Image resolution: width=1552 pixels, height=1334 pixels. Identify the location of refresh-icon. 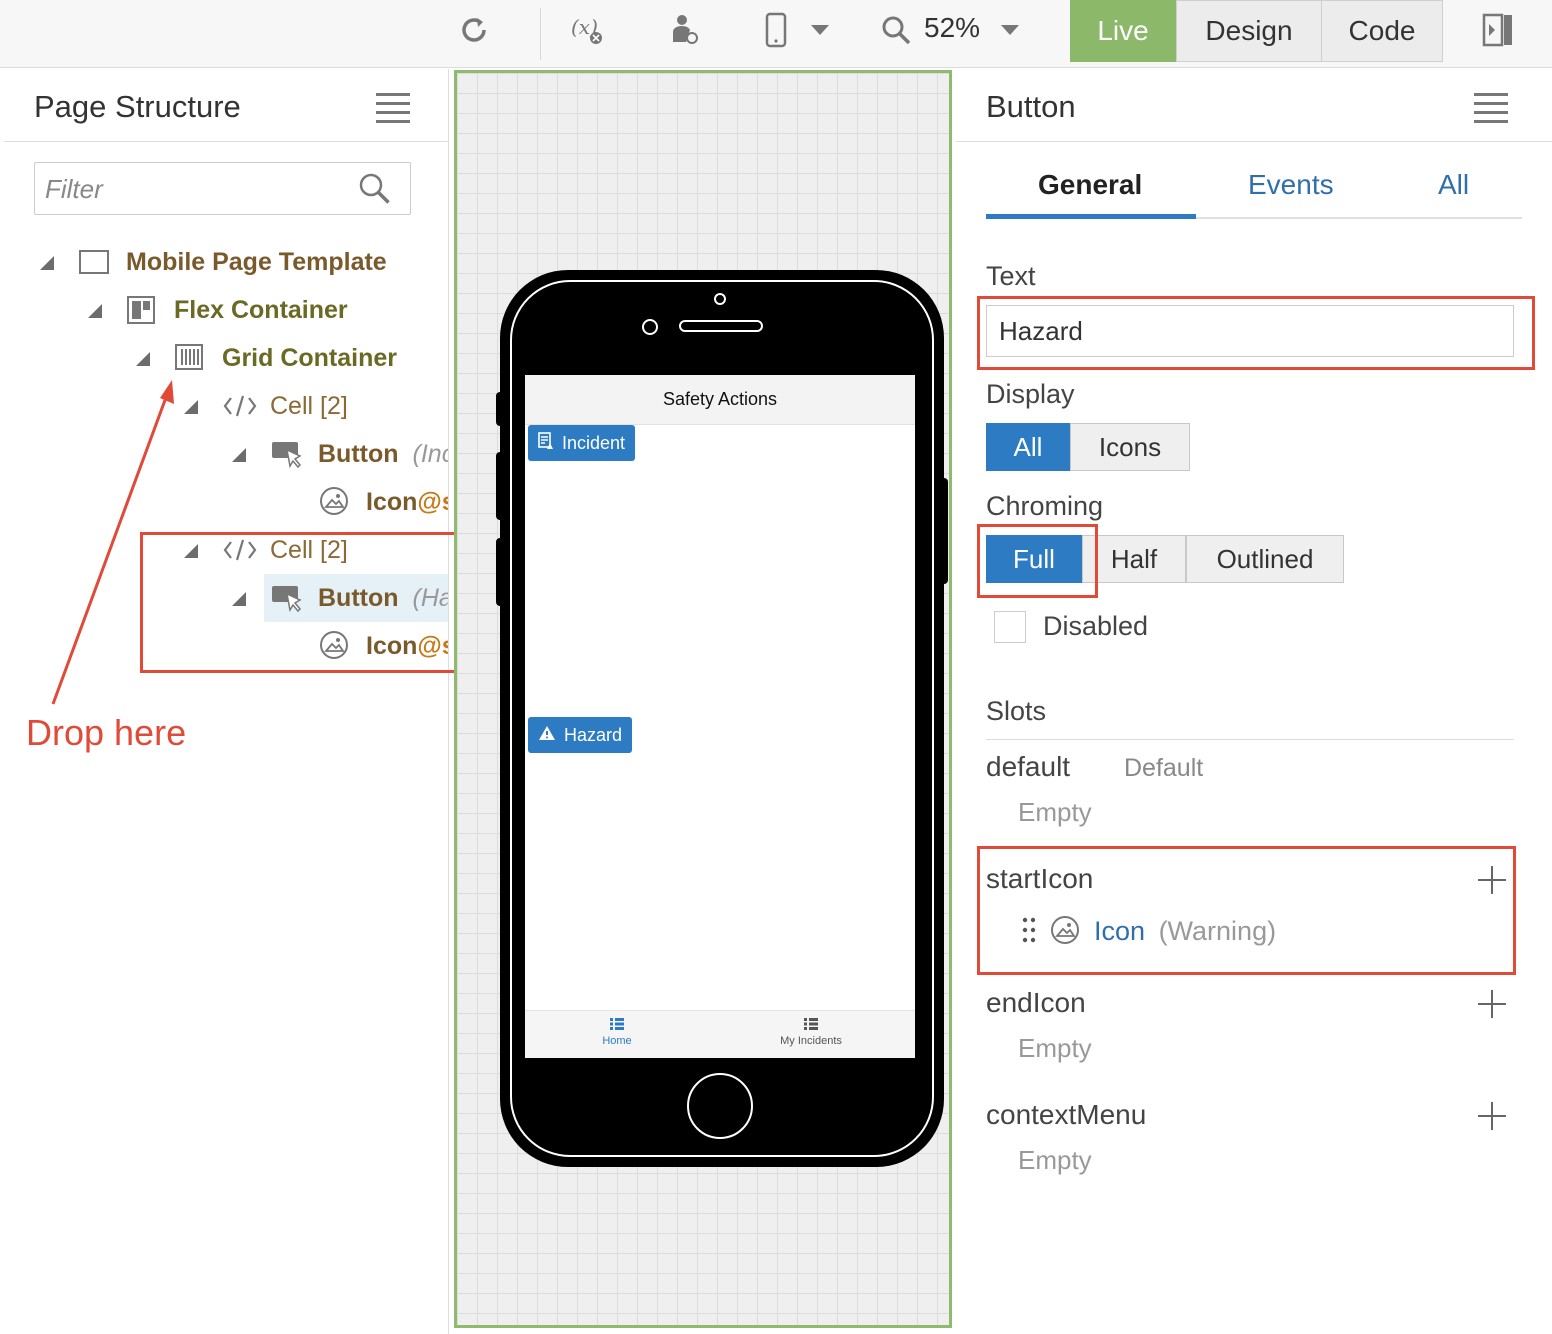
(474, 30).